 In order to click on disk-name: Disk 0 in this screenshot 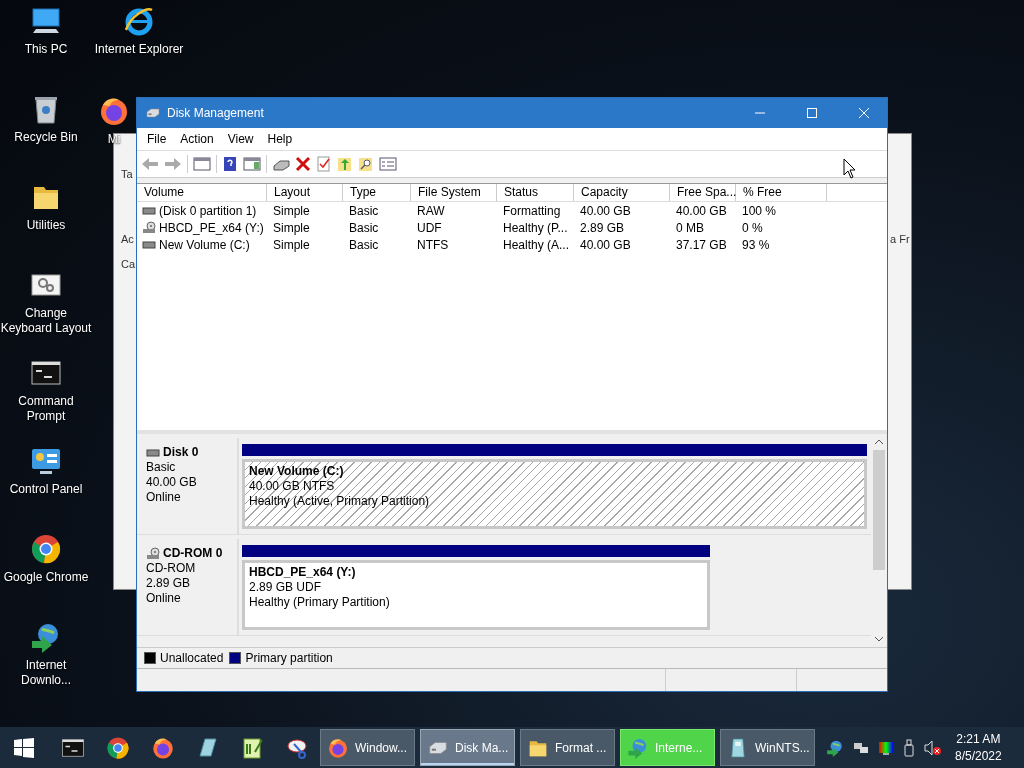, I will do `click(181, 452)`.